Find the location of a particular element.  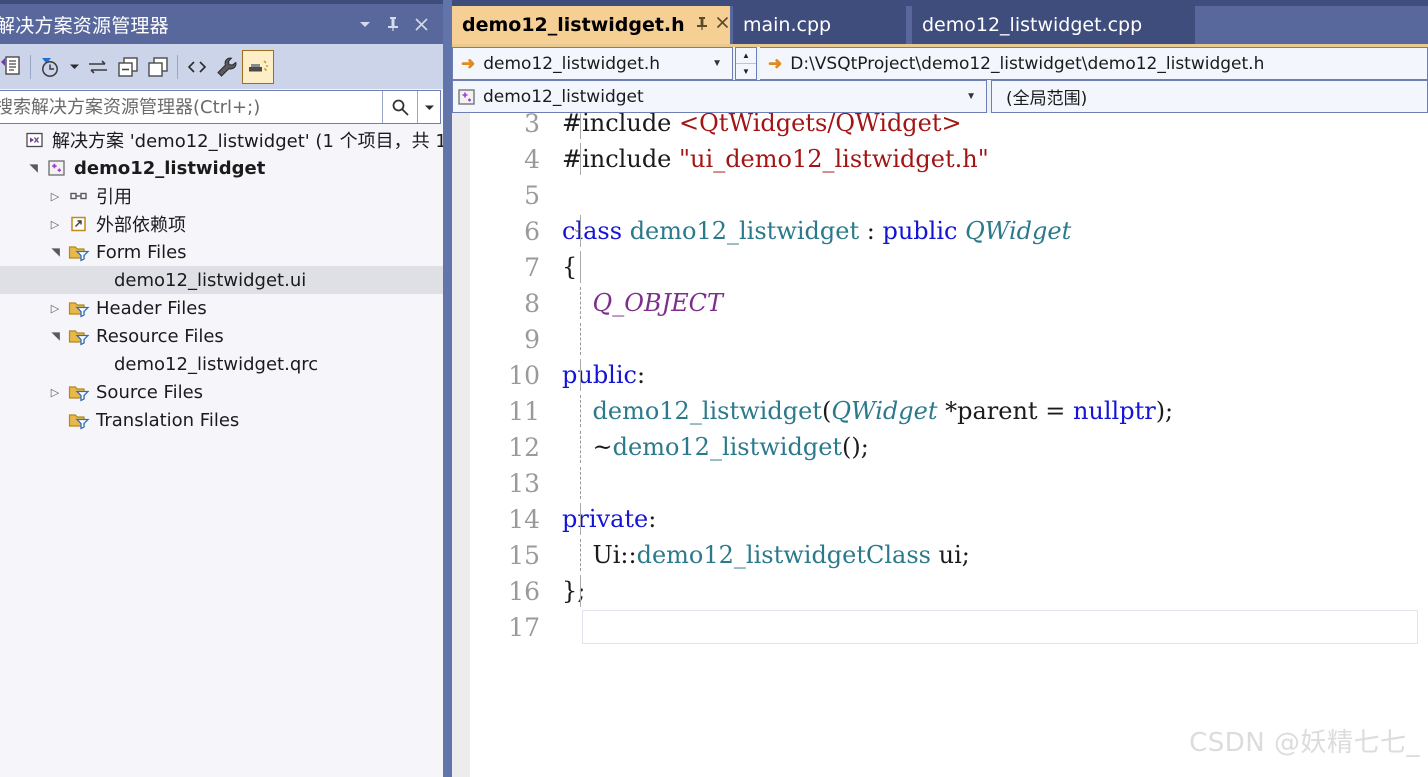

code-line: 3 #include <QtWidgets/QWidget> is located at coordinates (940, 127).